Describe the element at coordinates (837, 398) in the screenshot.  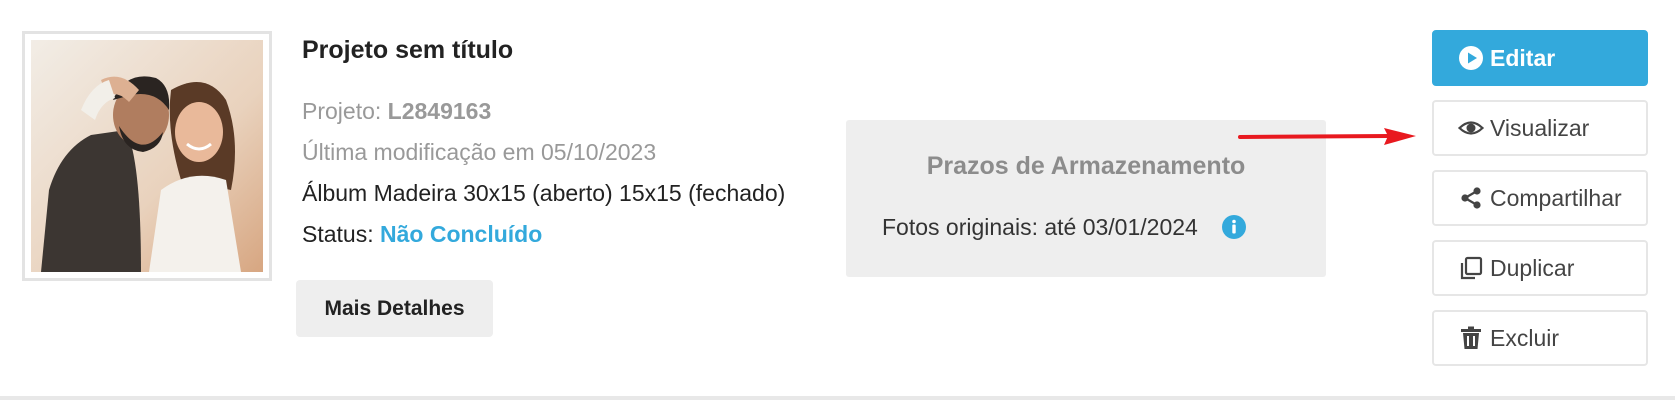
I see `bottom-divider` at that location.